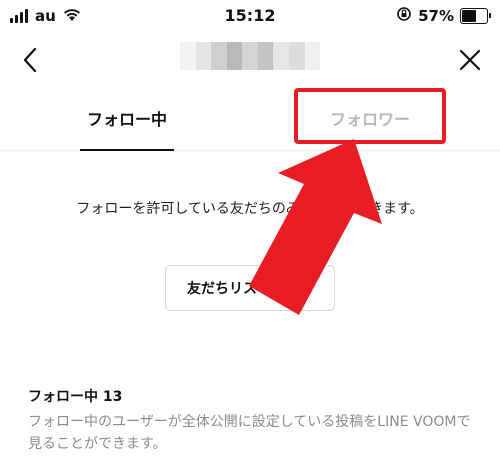 Image resolution: width=500 pixels, height=458 pixels. Describe the element at coordinates (250, 288) in the screenshot. I see `view-friends-list-button: 友だちリストを見る` at that location.